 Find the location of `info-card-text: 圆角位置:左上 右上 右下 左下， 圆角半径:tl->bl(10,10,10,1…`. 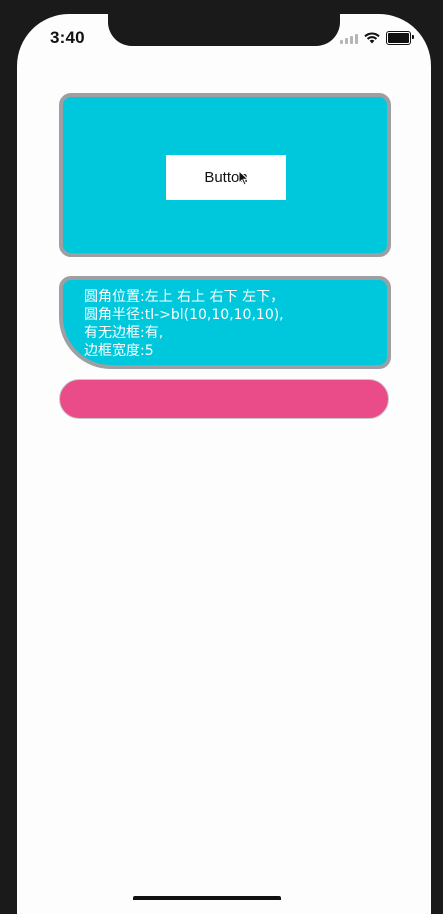

info-card-text: 圆角位置:左上 右上 右下 左下， 圆角半径:tl->bl(10,10,10,1… is located at coordinates (184, 324).